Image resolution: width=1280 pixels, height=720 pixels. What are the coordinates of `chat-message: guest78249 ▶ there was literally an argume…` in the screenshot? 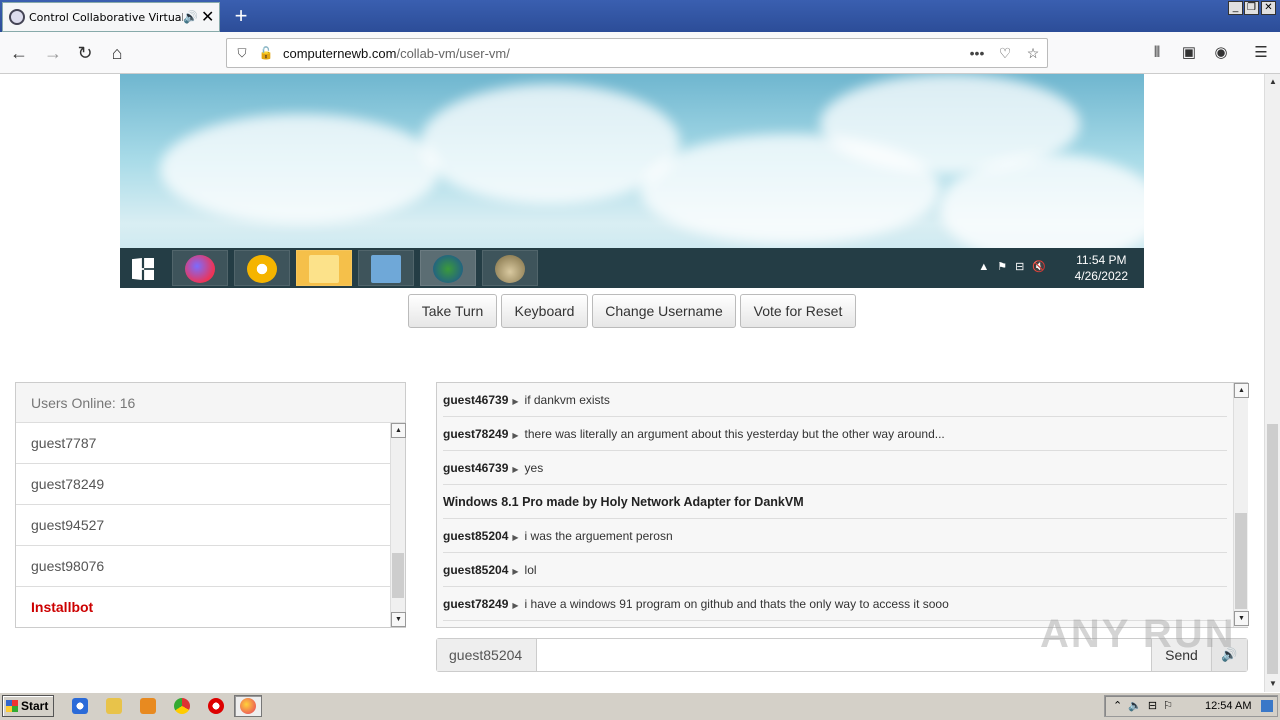 It's located at (835, 434).